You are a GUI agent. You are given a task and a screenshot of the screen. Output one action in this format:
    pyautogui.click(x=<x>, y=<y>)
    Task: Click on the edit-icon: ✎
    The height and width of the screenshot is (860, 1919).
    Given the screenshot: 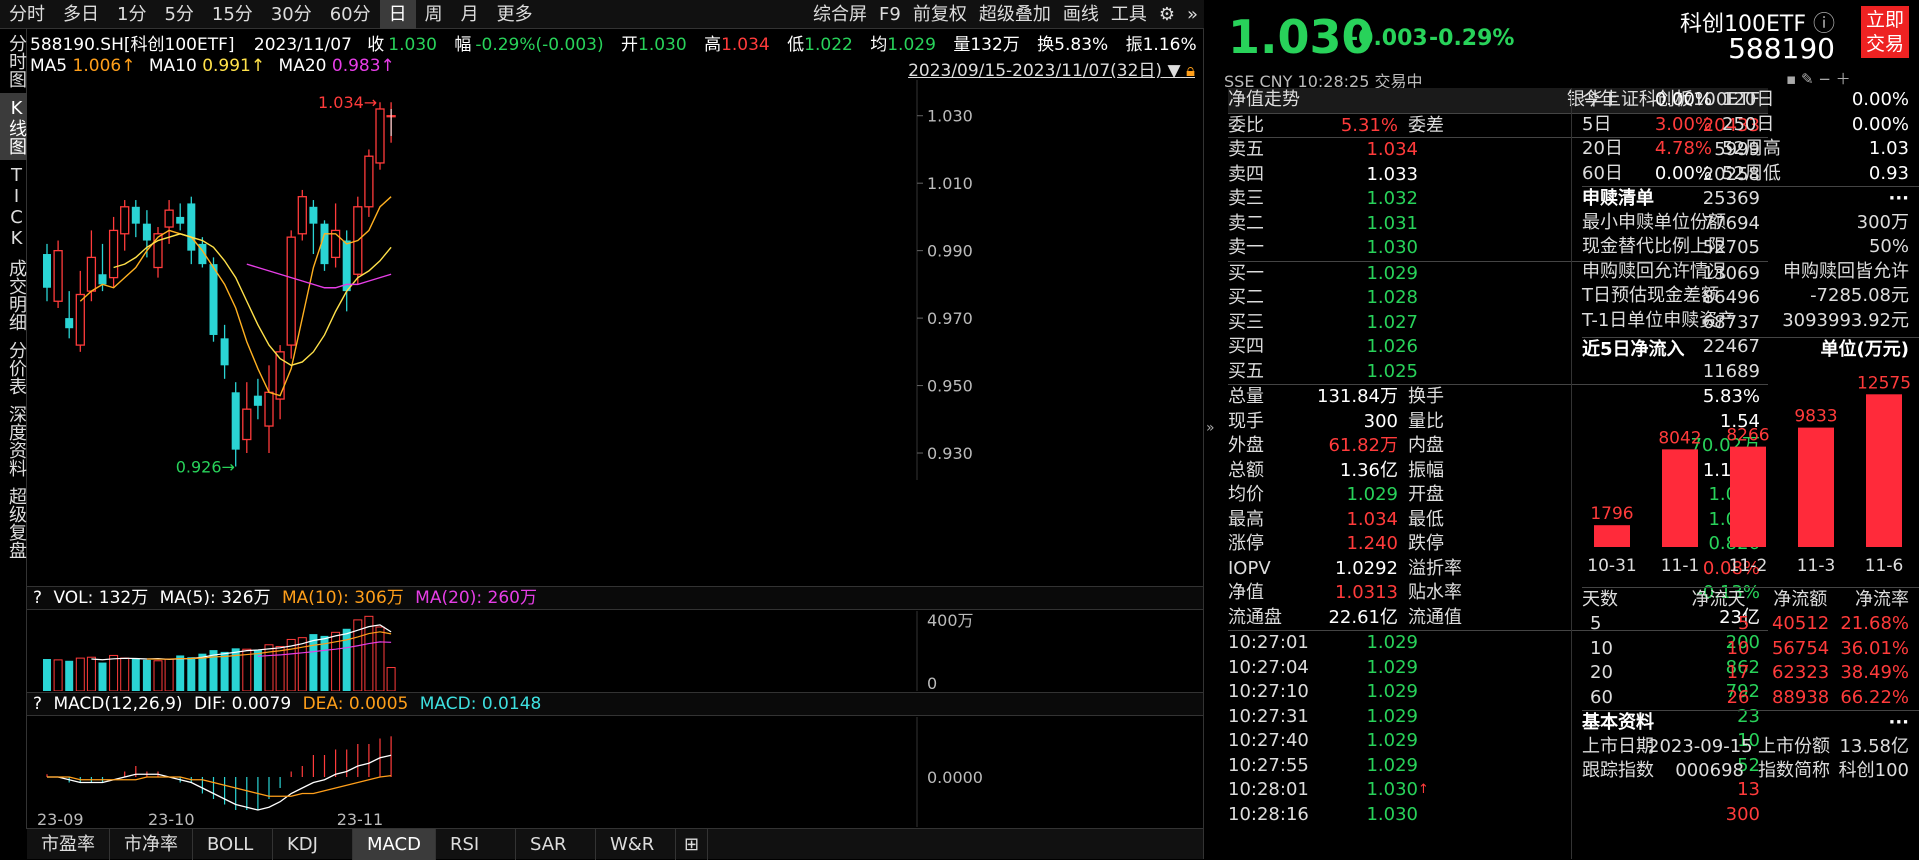 What is the action you would take?
    pyautogui.click(x=1807, y=79)
    